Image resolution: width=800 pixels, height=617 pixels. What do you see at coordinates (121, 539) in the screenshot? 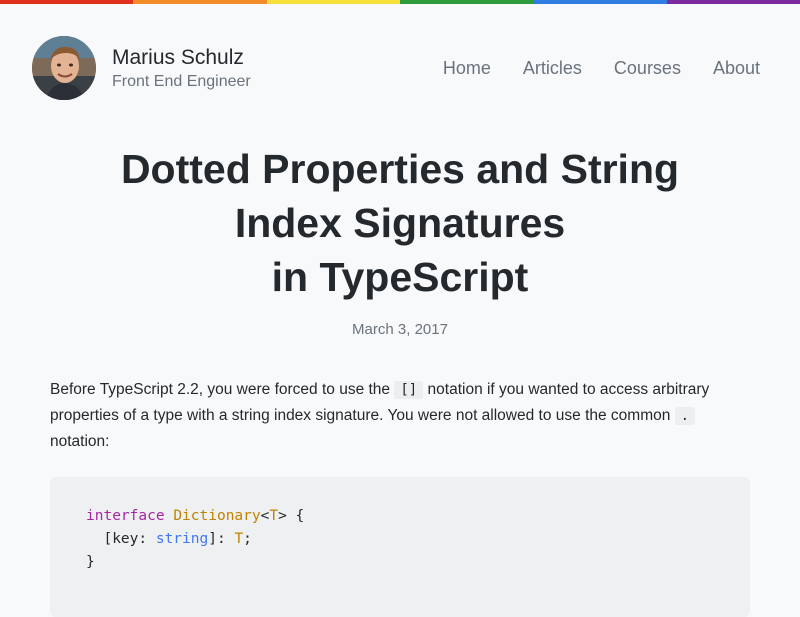
I see `code-text: [key:` at bounding box center [121, 539].